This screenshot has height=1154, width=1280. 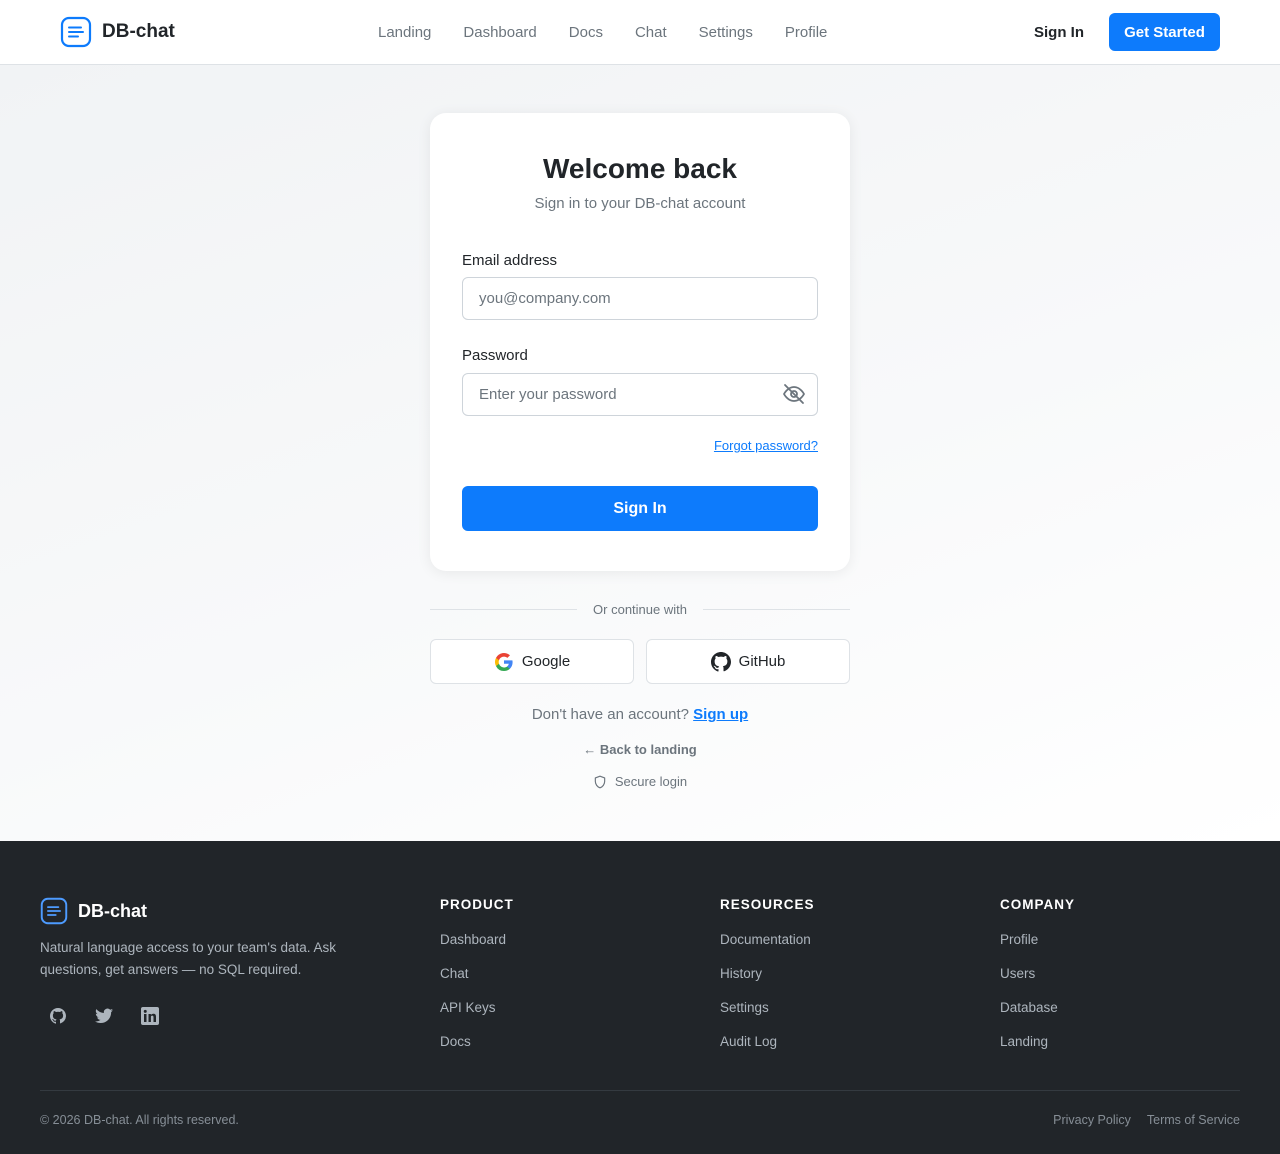 What do you see at coordinates (762, 661) in the screenshot?
I see `github-label: GitHub` at bounding box center [762, 661].